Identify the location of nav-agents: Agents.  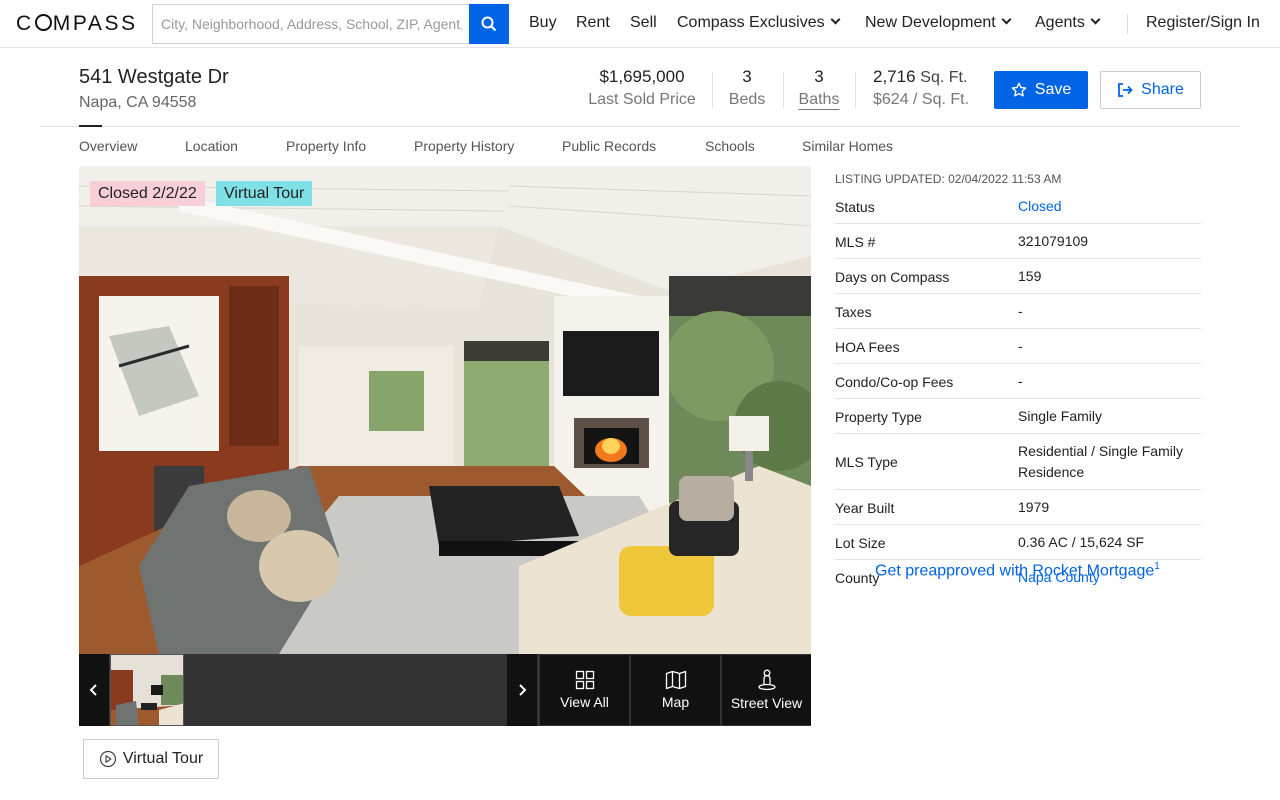
(1068, 23).